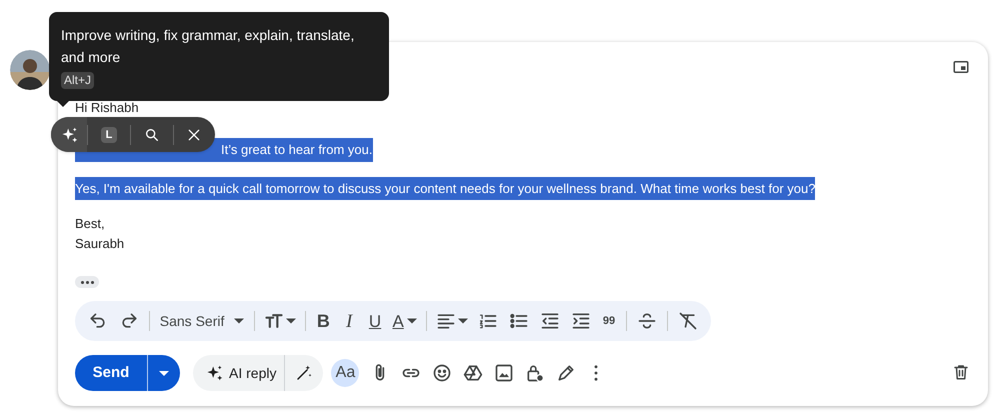 Image resolution: width=997 pixels, height=415 pixels. Describe the element at coordinates (323, 321) in the screenshot. I see `bold-button: B` at that location.